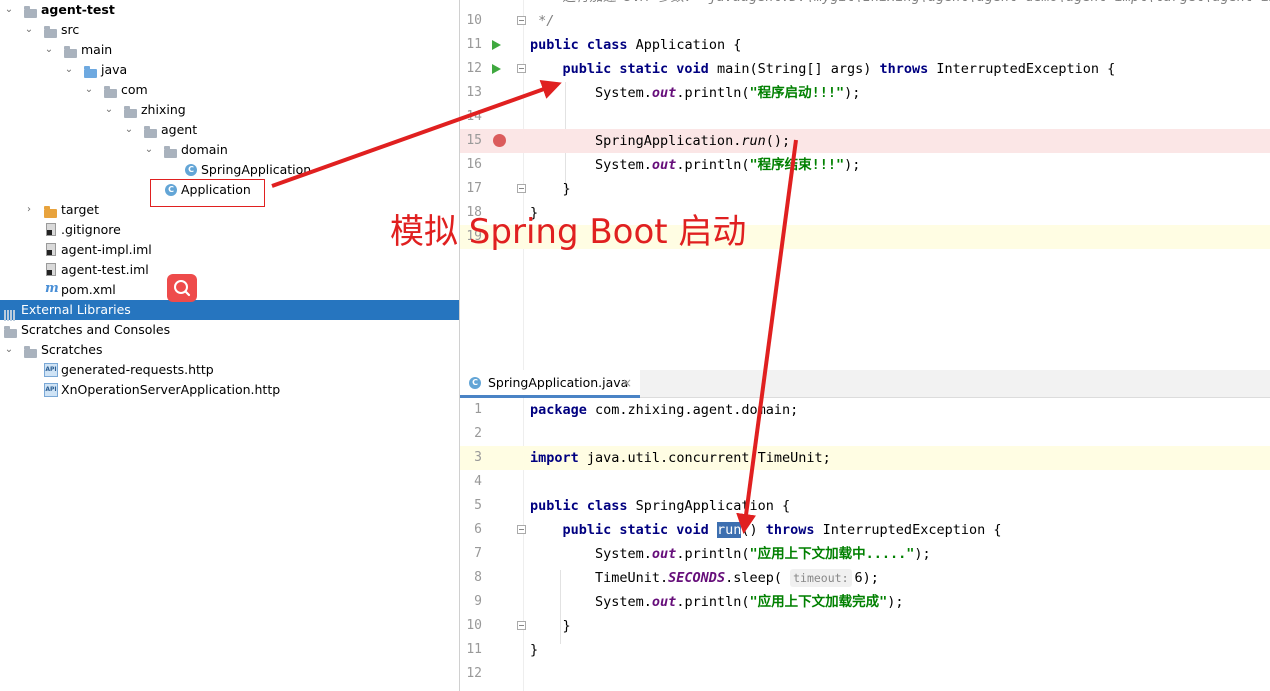 Image resolution: width=1270 pixels, height=691 pixels. What do you see at coordinates (229, 10) in the screenshot?
I see `tree-item-agent-test: ⌄ agent-test` at bounding box center [229, 10].